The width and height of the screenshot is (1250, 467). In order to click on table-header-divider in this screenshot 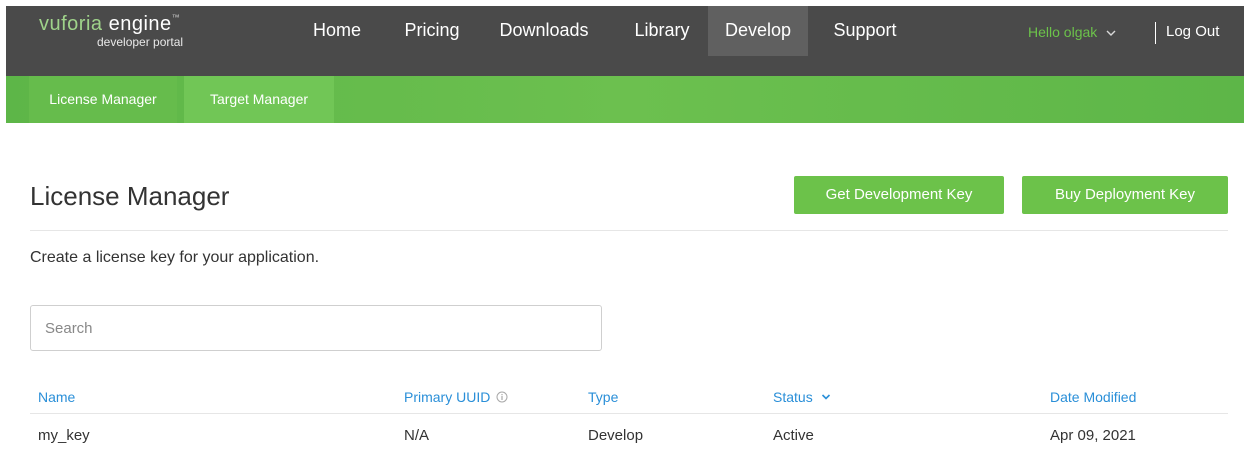, I will do `click(629, 413)`.